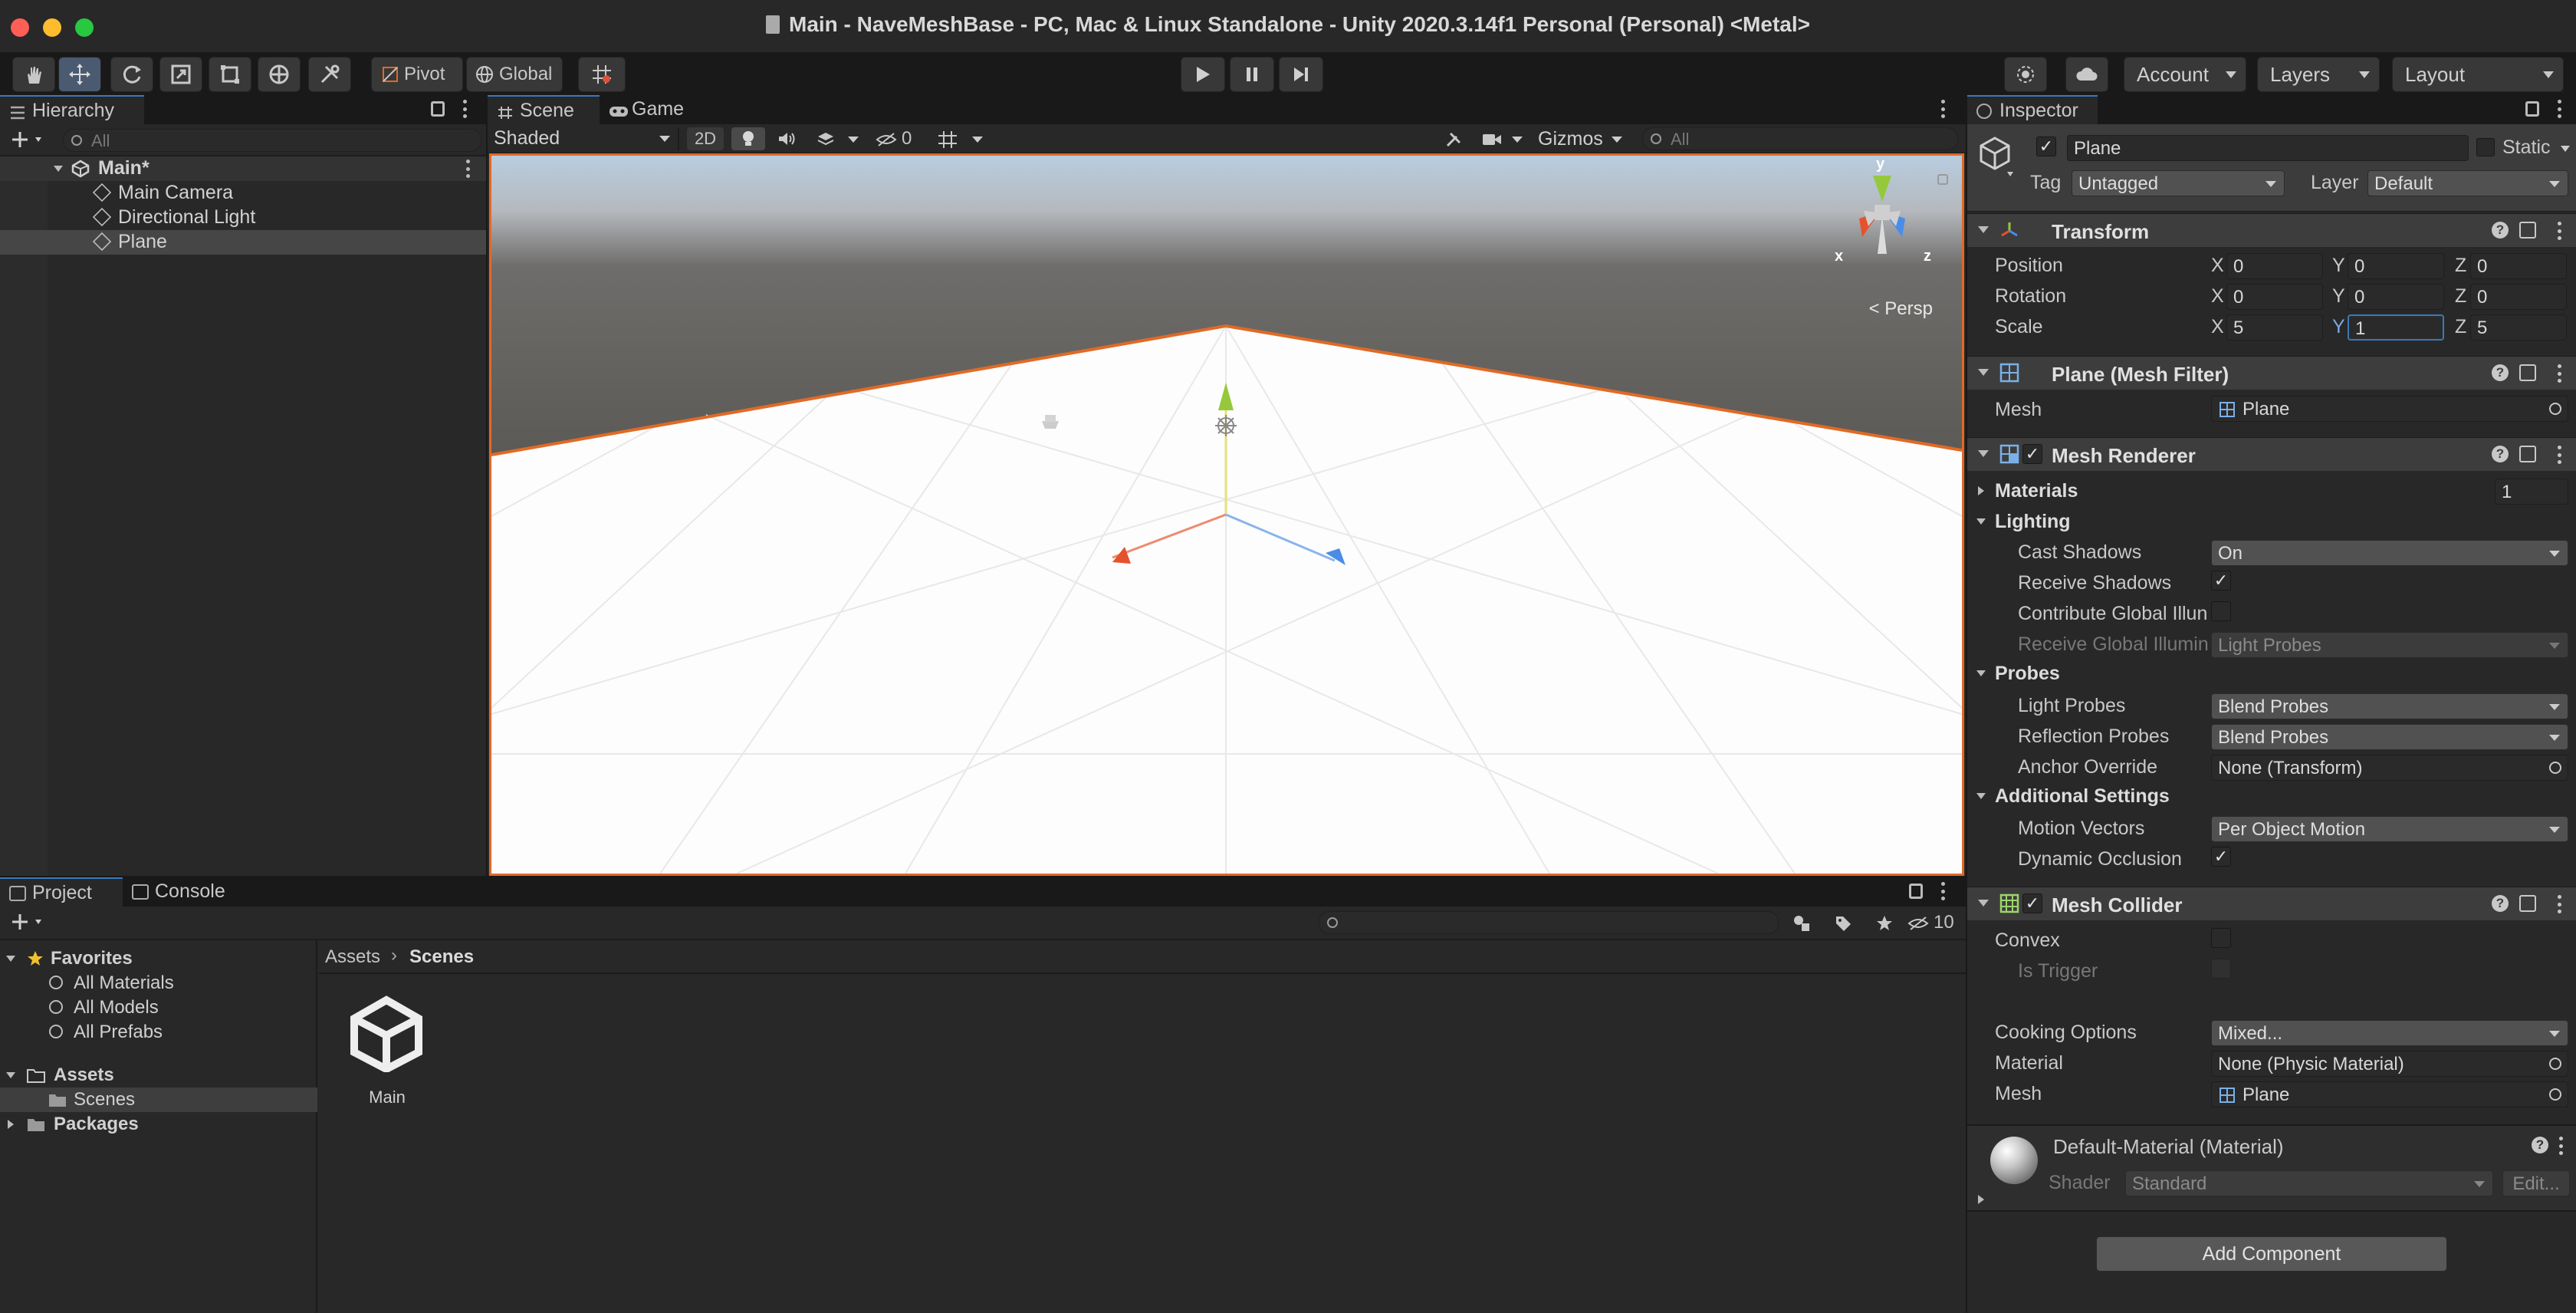 The height and width of the screenshot is (1313, 2576). What do you see at coordinates (2082, 796) in the screenshot?
I see `additional-settings-label: Additional Settings` at bounding box center [2082, 796].